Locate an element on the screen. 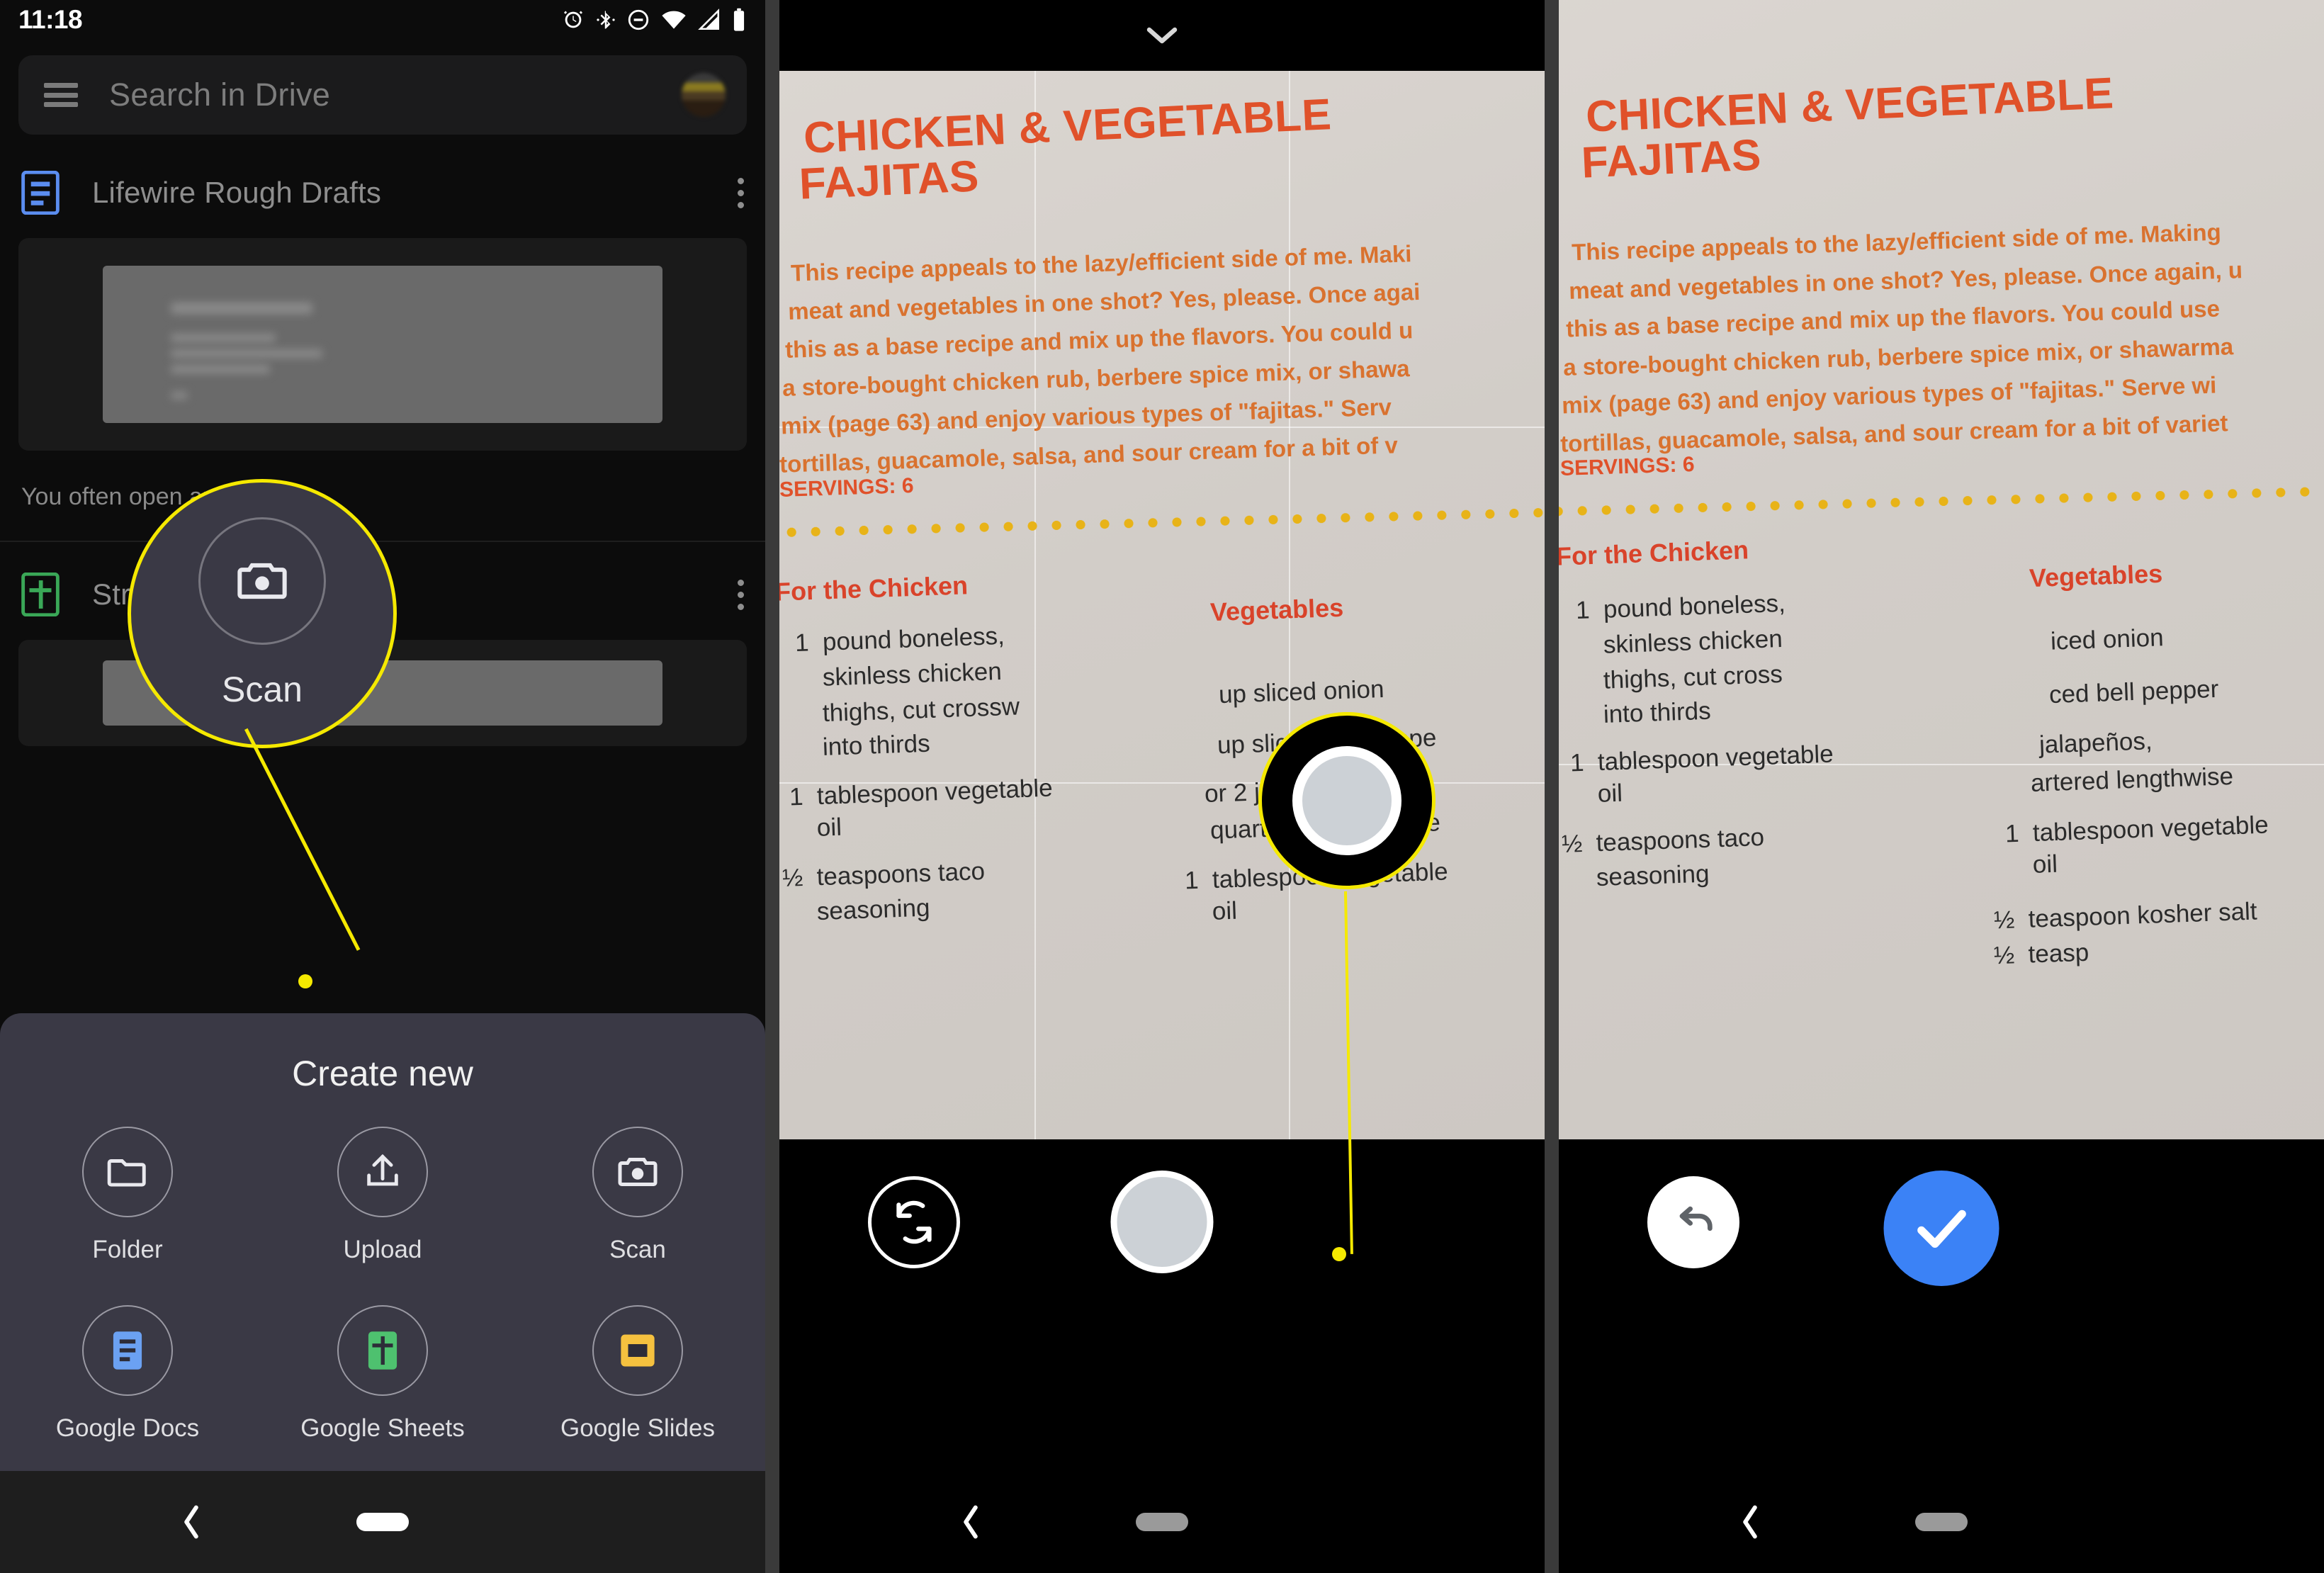 The image size is (2324, 1573). avatar is located at coordinates (704, 95).